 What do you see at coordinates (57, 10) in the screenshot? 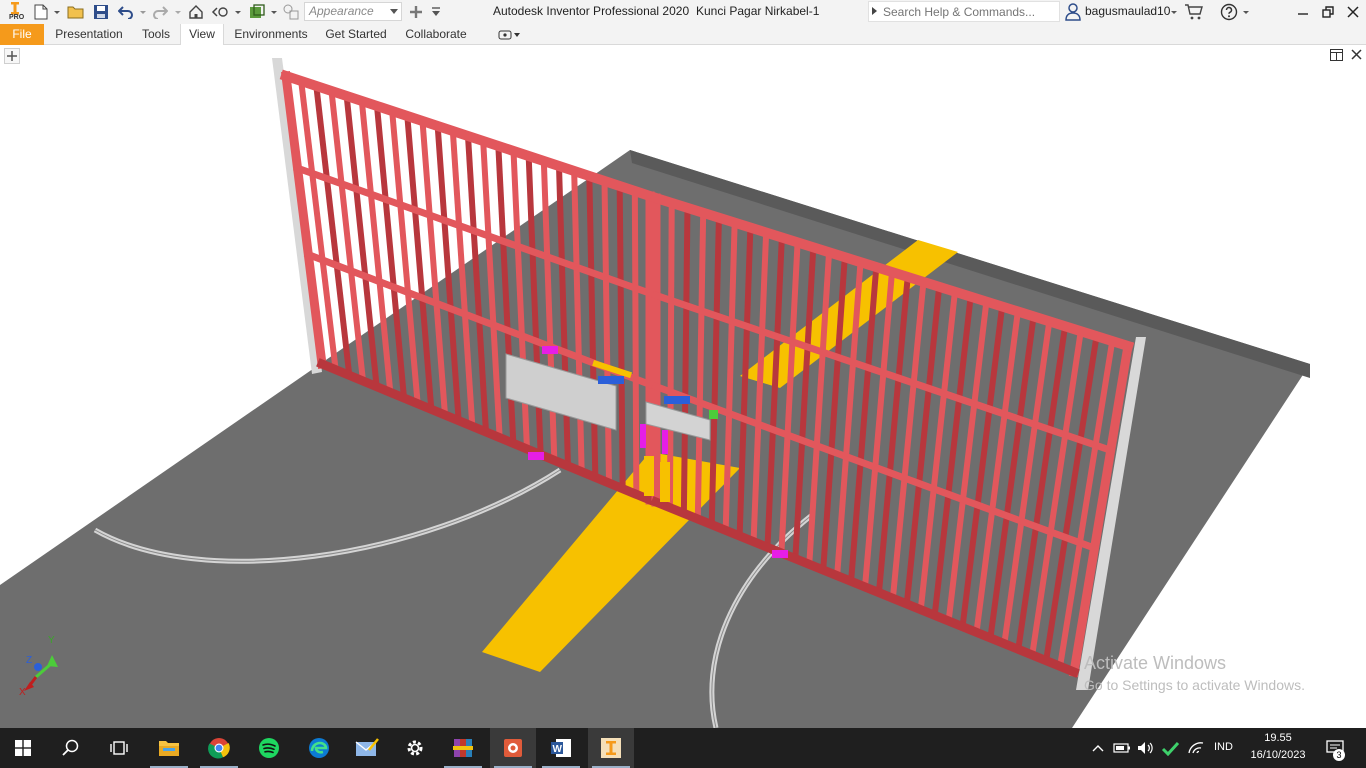
I see `new-file-dropdown-icon` at bounding box center [57, 10].